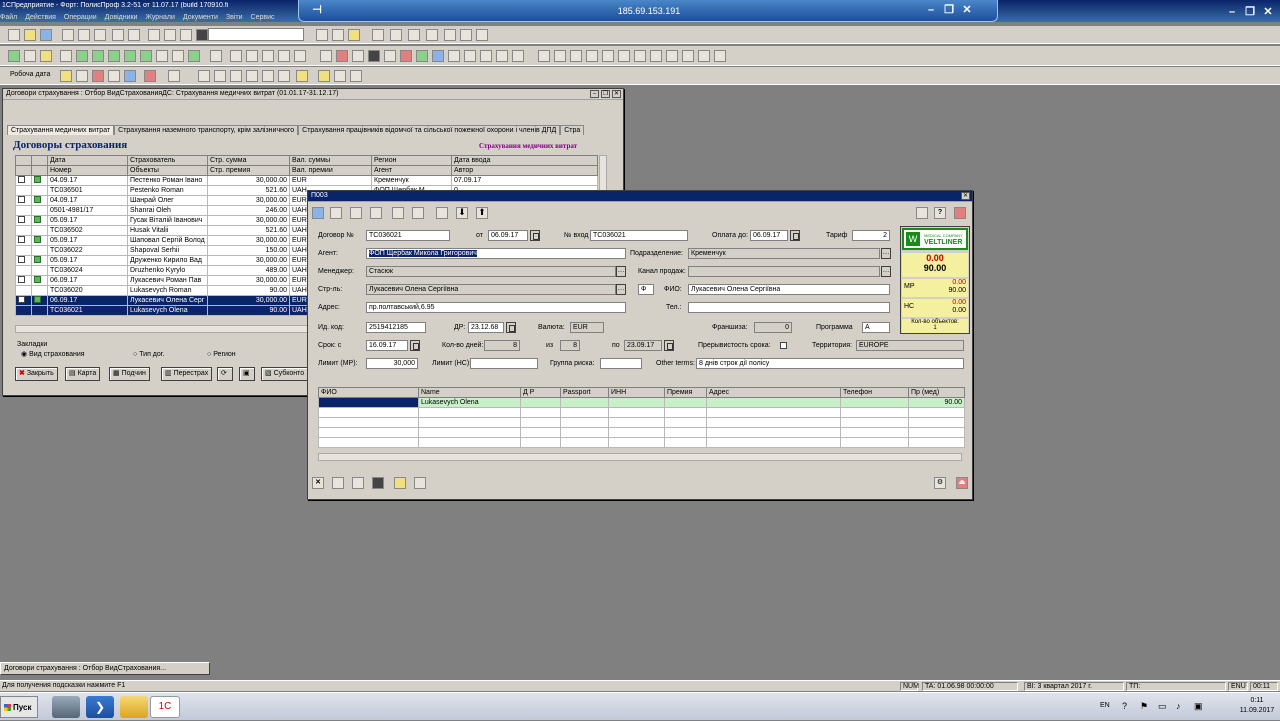  I want to click on col-sum-currency: Вал. суммы, so click(330, 160).